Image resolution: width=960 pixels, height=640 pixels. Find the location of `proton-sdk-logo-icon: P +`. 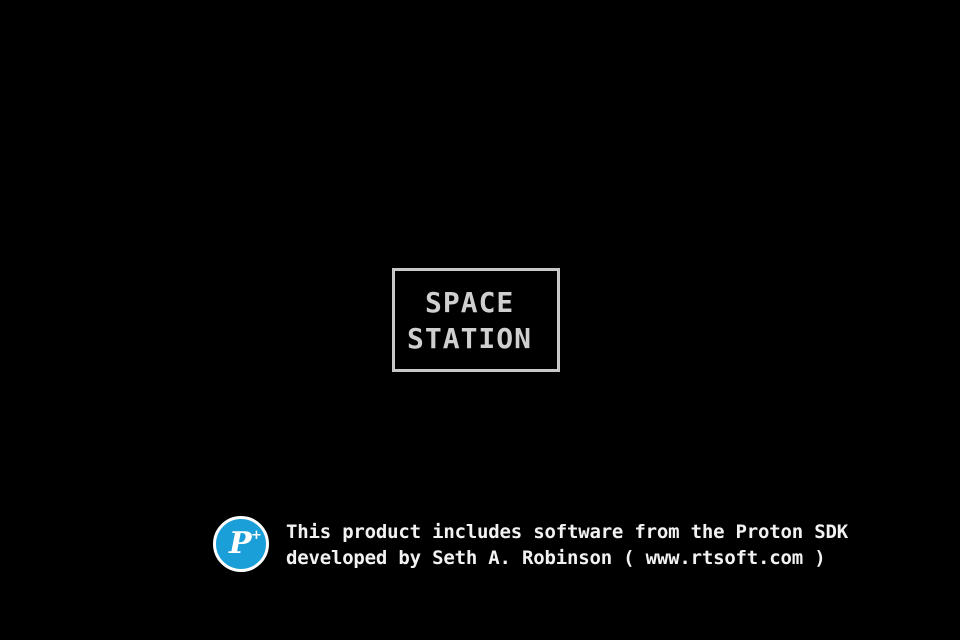

proton-sdk-logo-icon: P + is located at coordinates (241, 544).